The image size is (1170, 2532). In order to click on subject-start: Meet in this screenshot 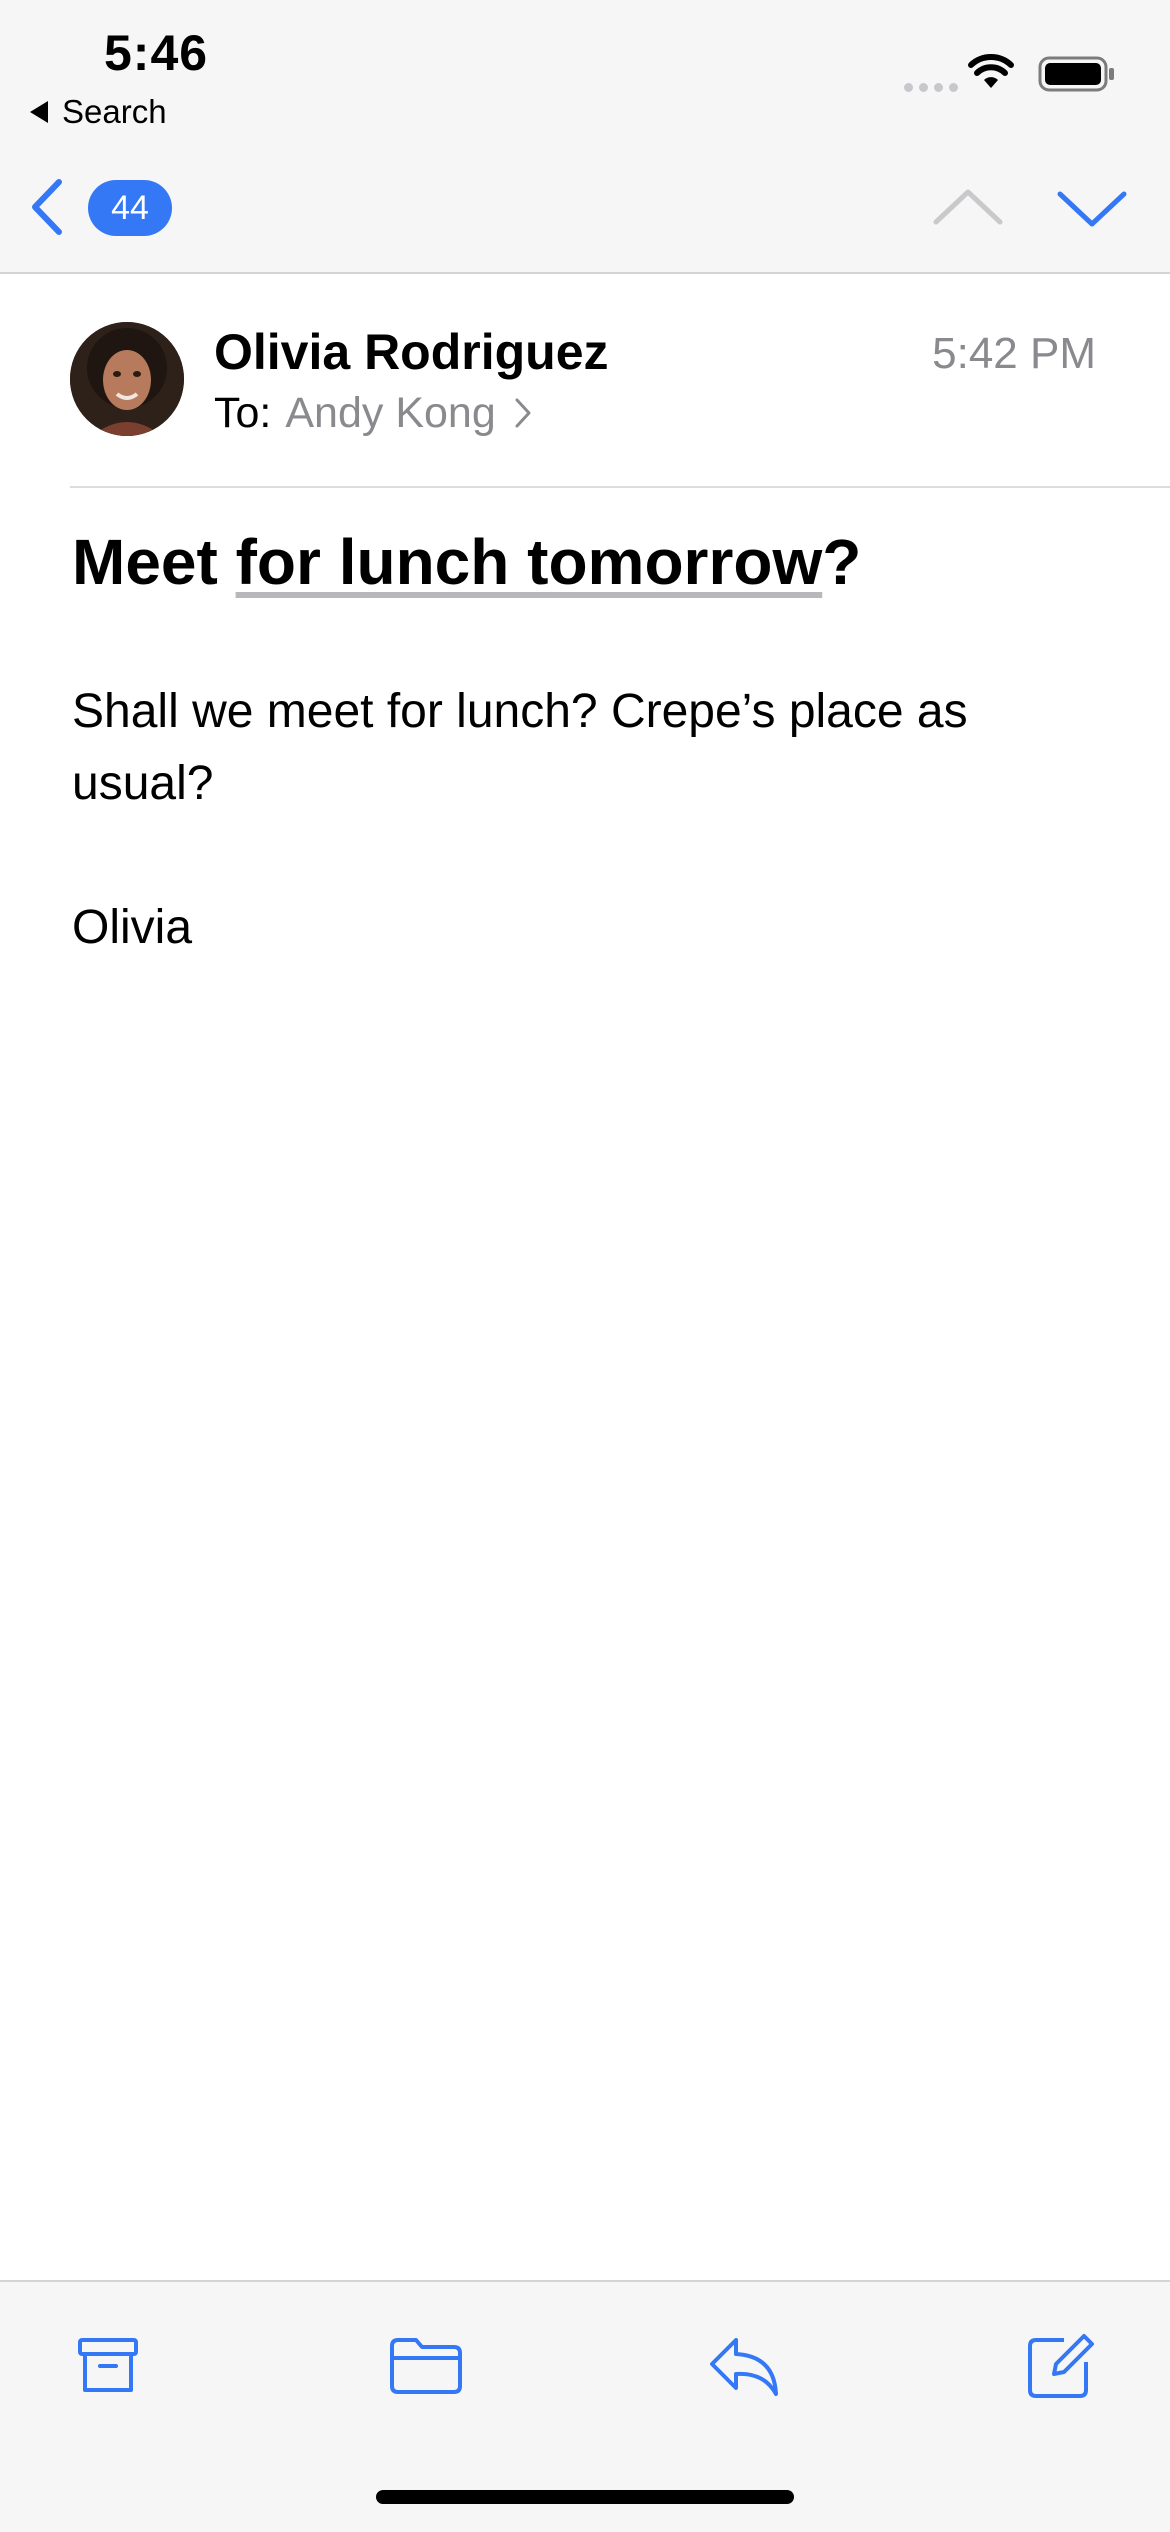, I will do `click(154, 562)`.